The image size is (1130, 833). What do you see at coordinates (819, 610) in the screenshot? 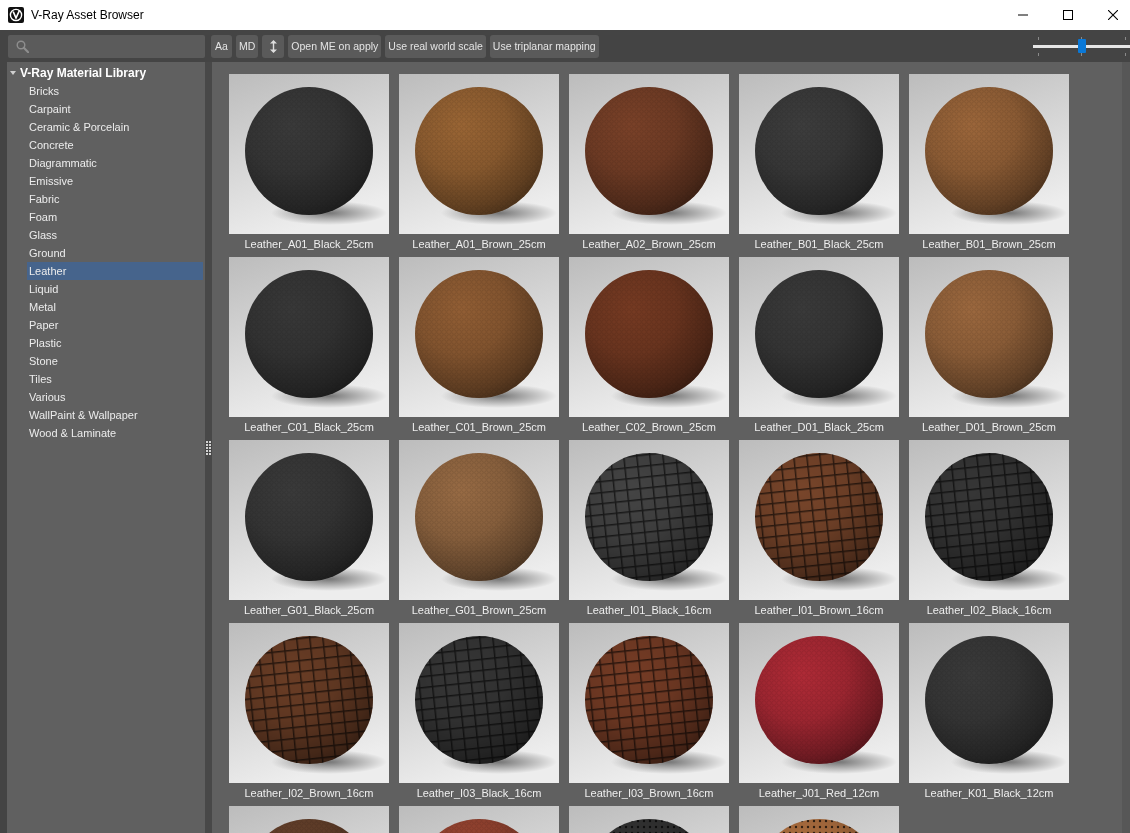
I see `material-name: Leather_I01_Brown_16cm` at bounding box center [819, 610].